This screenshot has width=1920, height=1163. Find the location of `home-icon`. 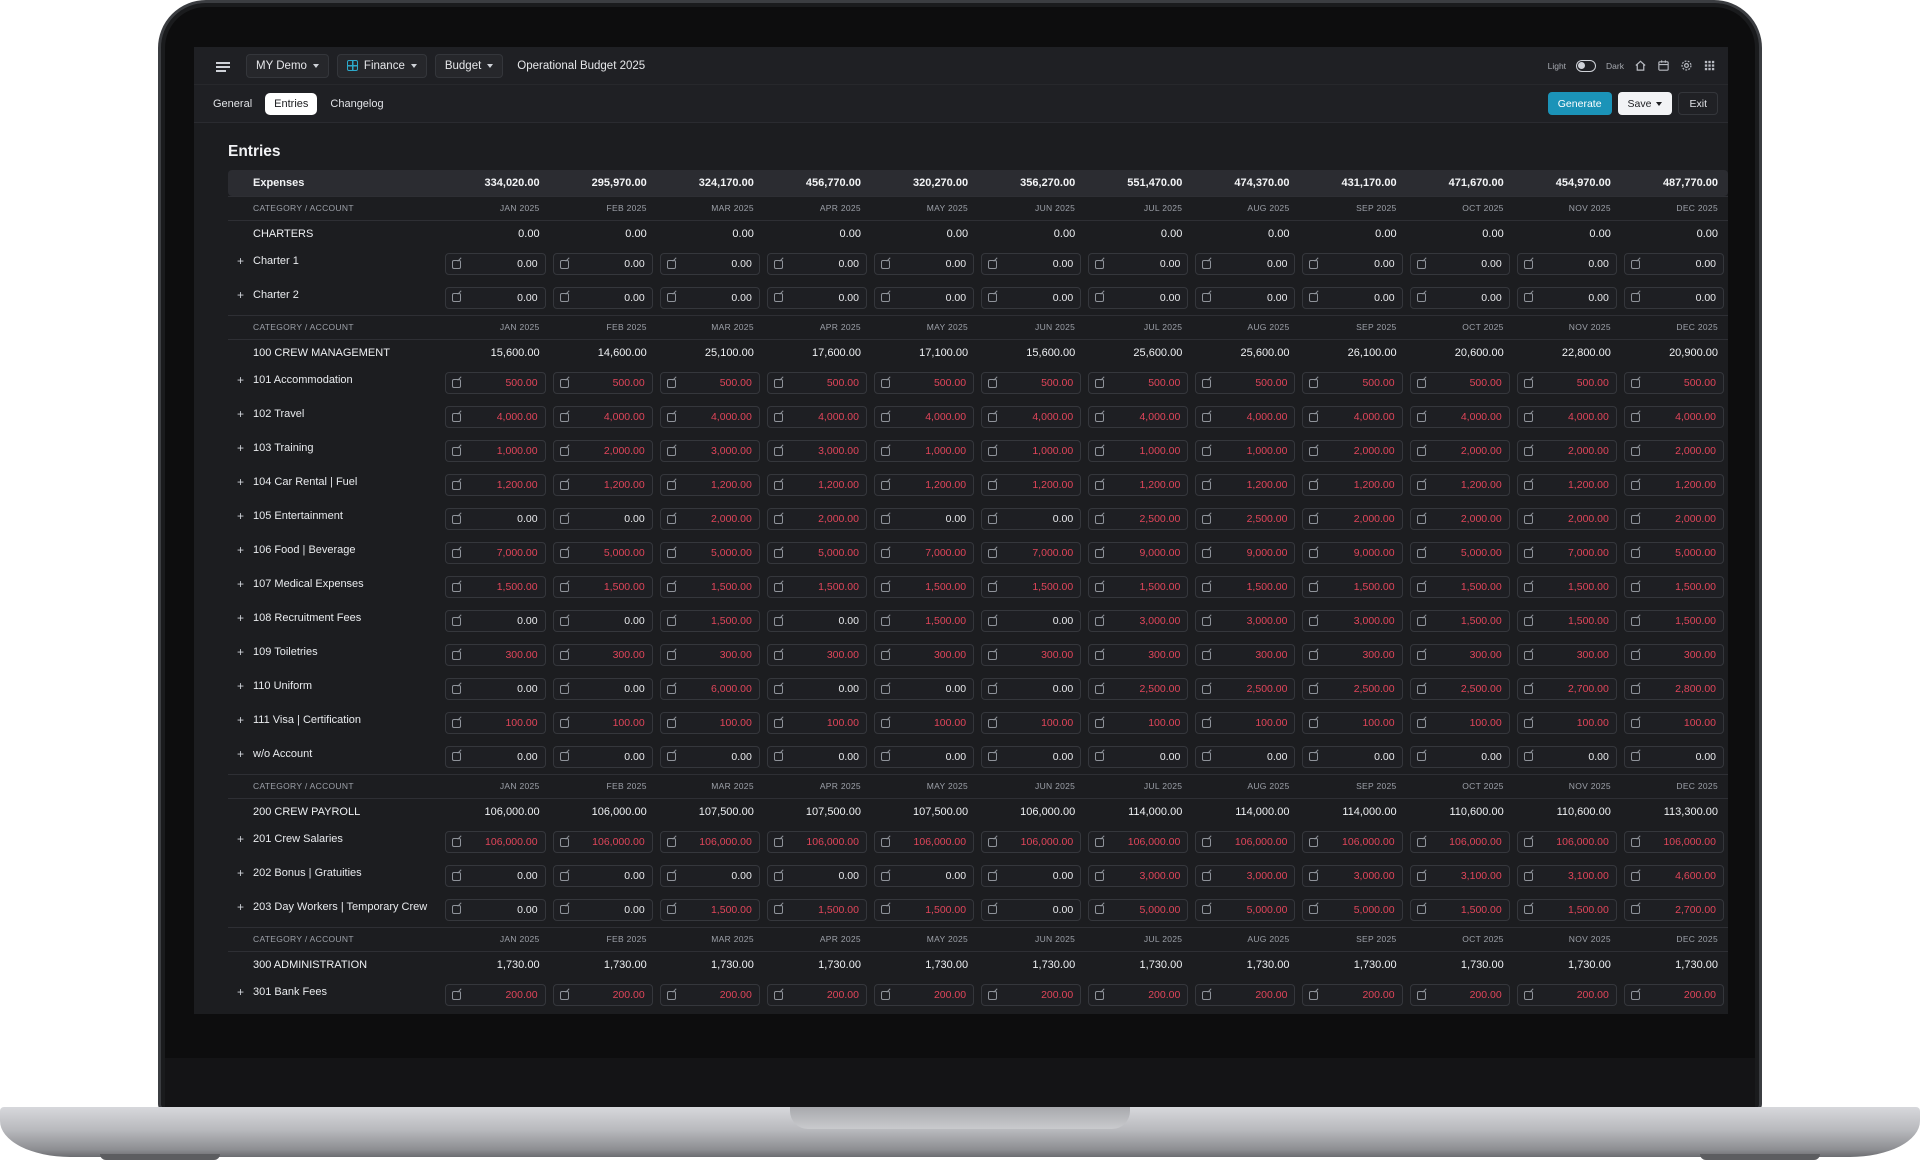

home-icon is located at coordinates (1640, 66).